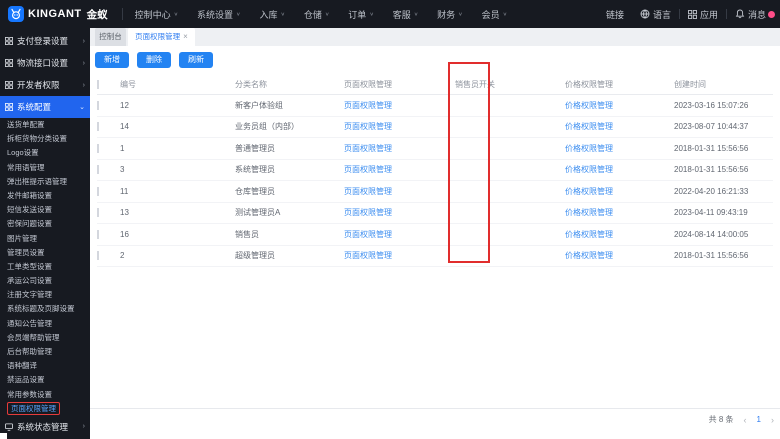 Image resolution: width=780 pixels, height=439 pixels. Describe the element at coordinates (711, 127) in the screenshot. I see `cell-created-time: 2023-08-07 10:44:37` at that location.